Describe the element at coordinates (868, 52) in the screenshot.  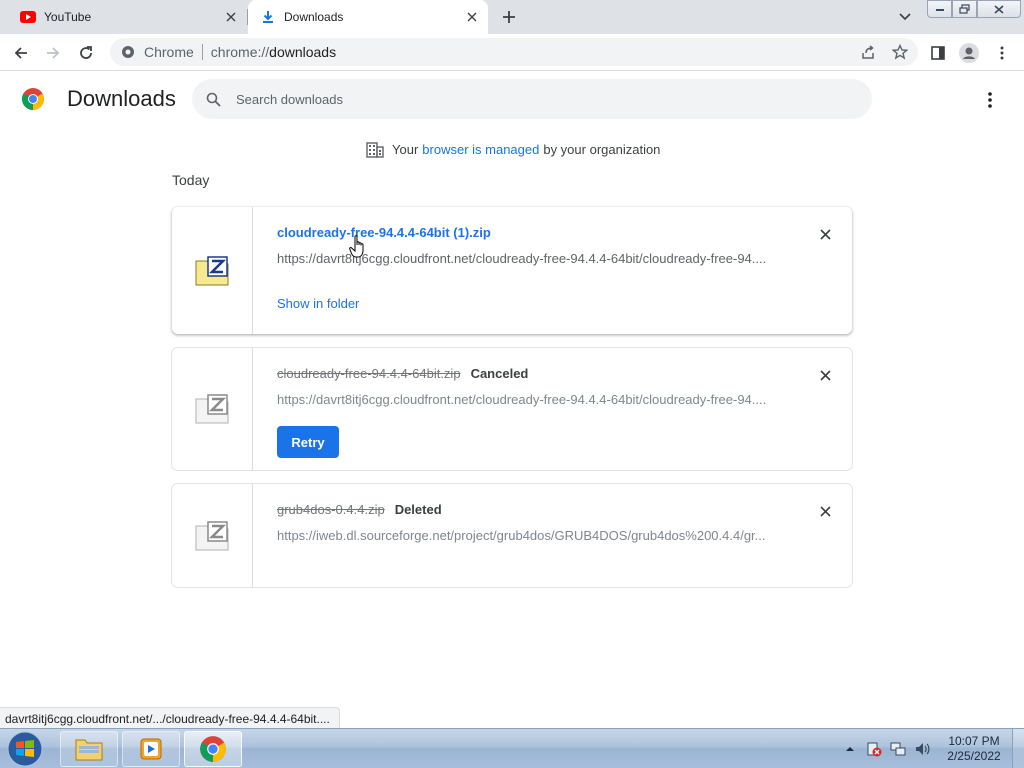
I see `share-icon` at that location.